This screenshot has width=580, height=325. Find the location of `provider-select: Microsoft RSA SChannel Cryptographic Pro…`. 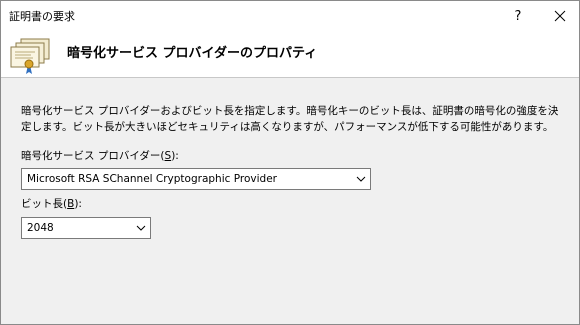

provider-select: Microsoft RSA SChannel Cryptographic Pro… is located at coordinates (196, 179).